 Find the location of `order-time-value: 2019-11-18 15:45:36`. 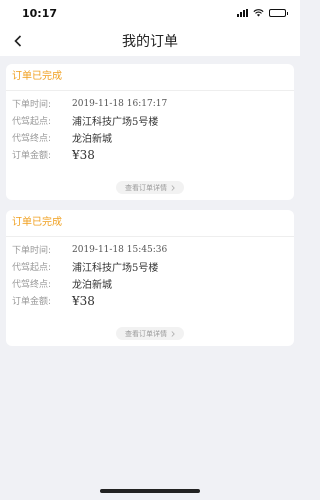

order-time-value: 2019-11-18 15:45:36 is located at coordinates (120, 249).